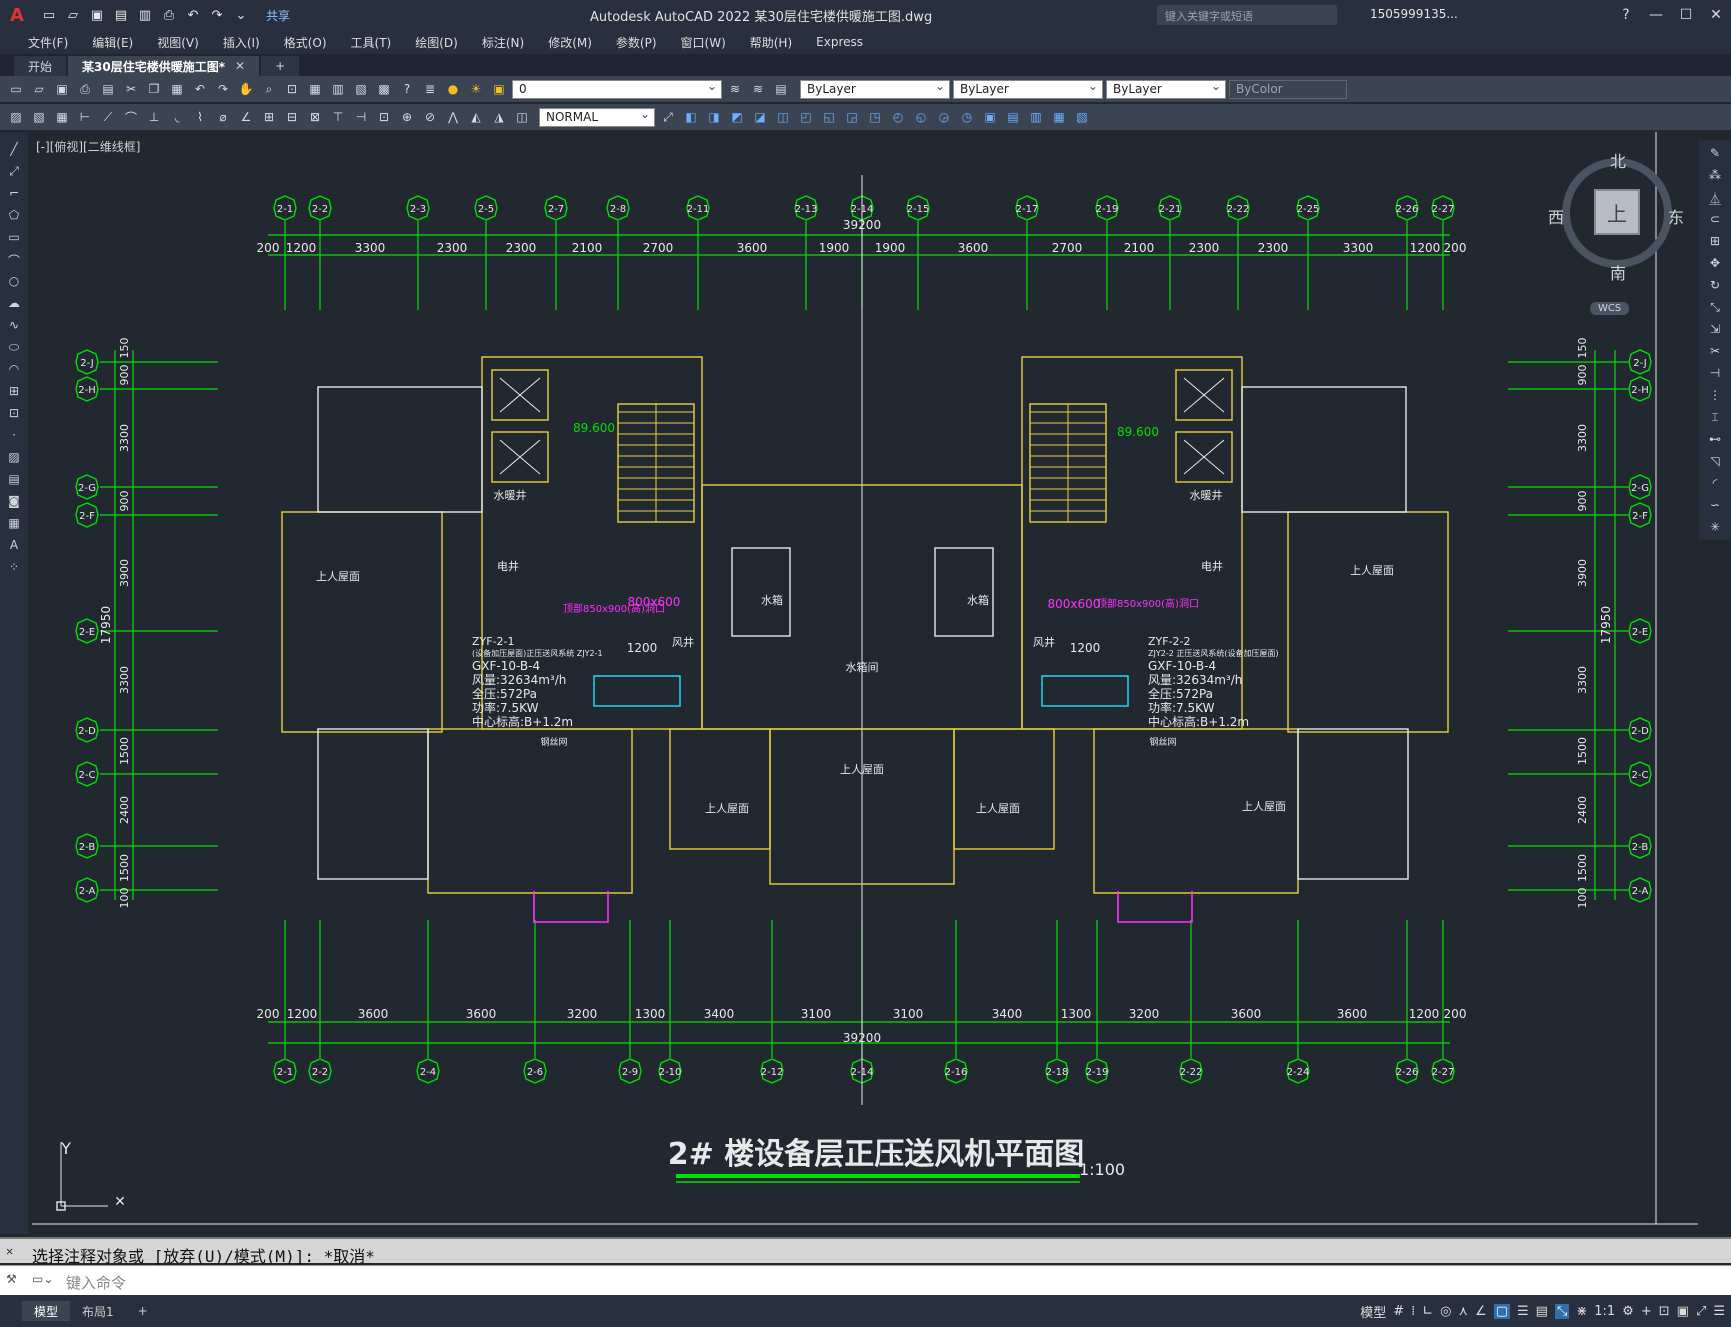 Image resolution: width=1731 pixels, height=1327 pixels. What do you see at coordinates (839, 42) in the screenshot?
I see `menu-item: Express` at bounding box center [839, 42].